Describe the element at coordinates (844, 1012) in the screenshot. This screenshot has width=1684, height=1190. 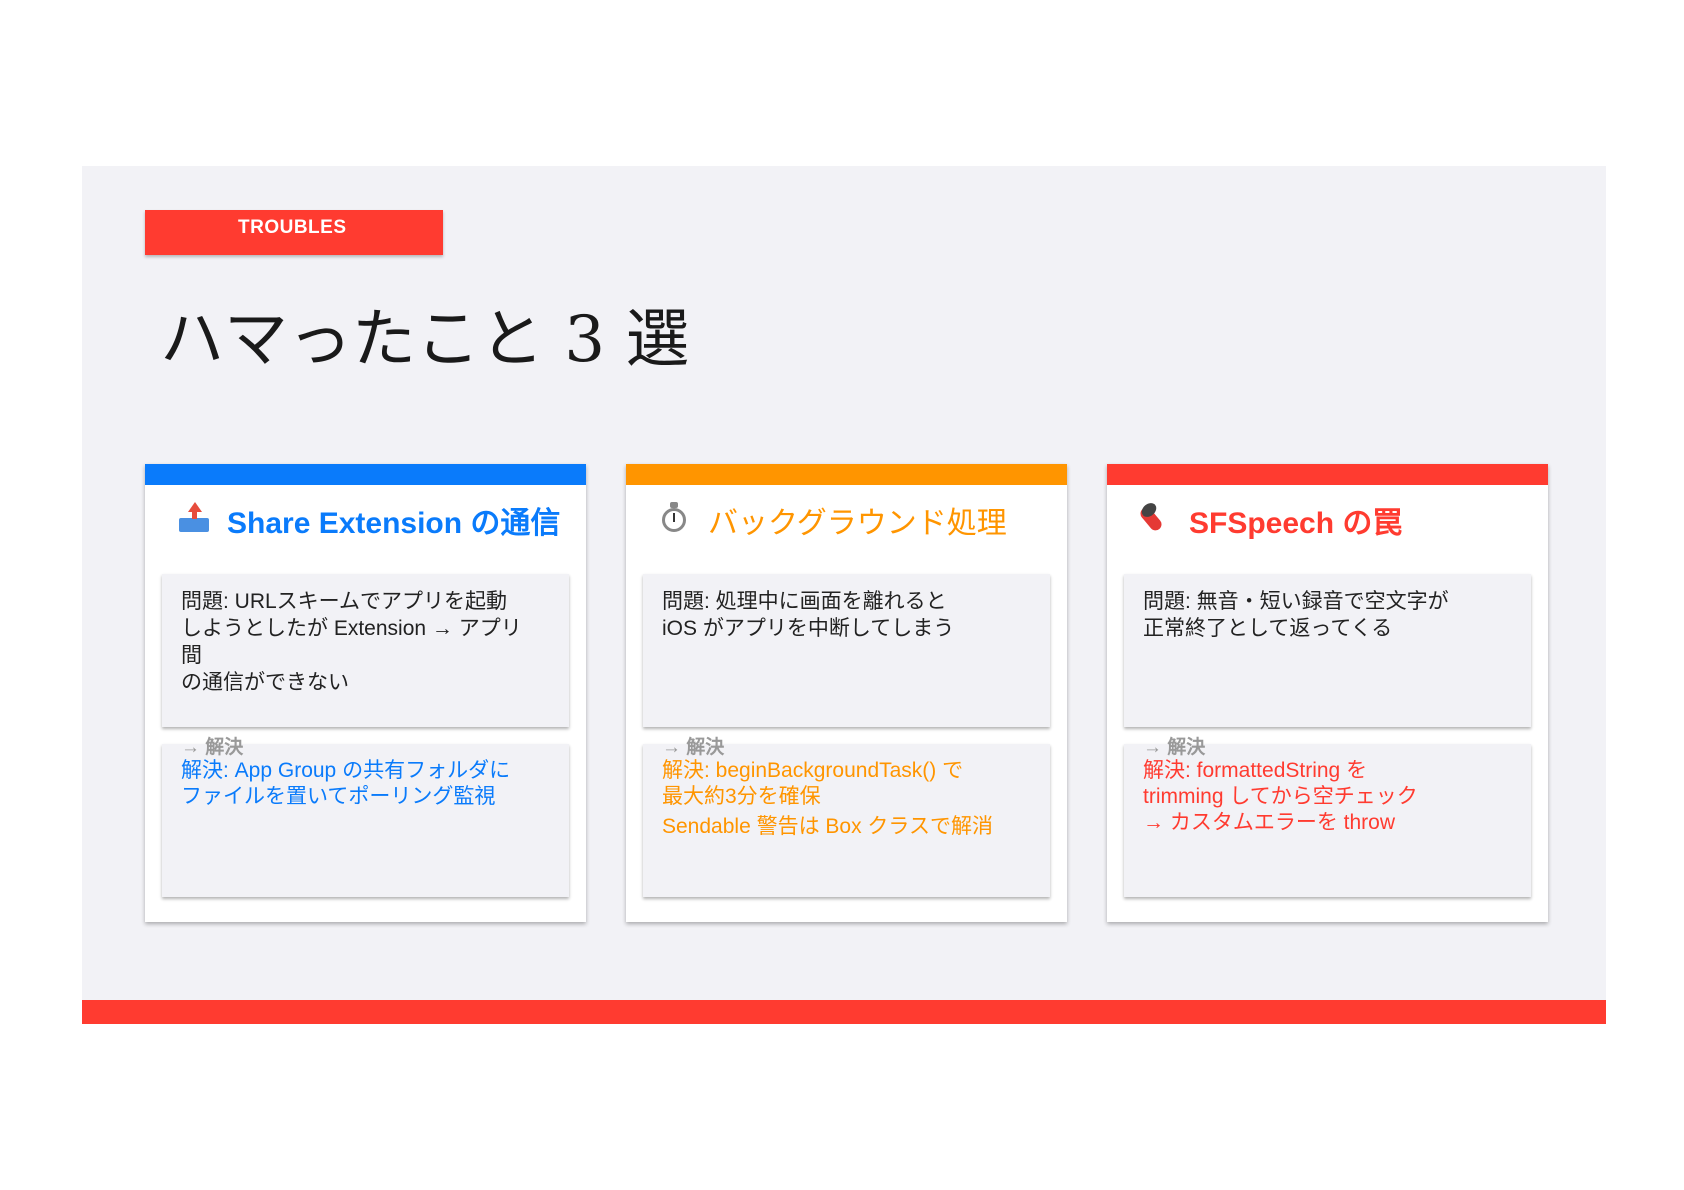
I see `footer-accent-bar` at that location.